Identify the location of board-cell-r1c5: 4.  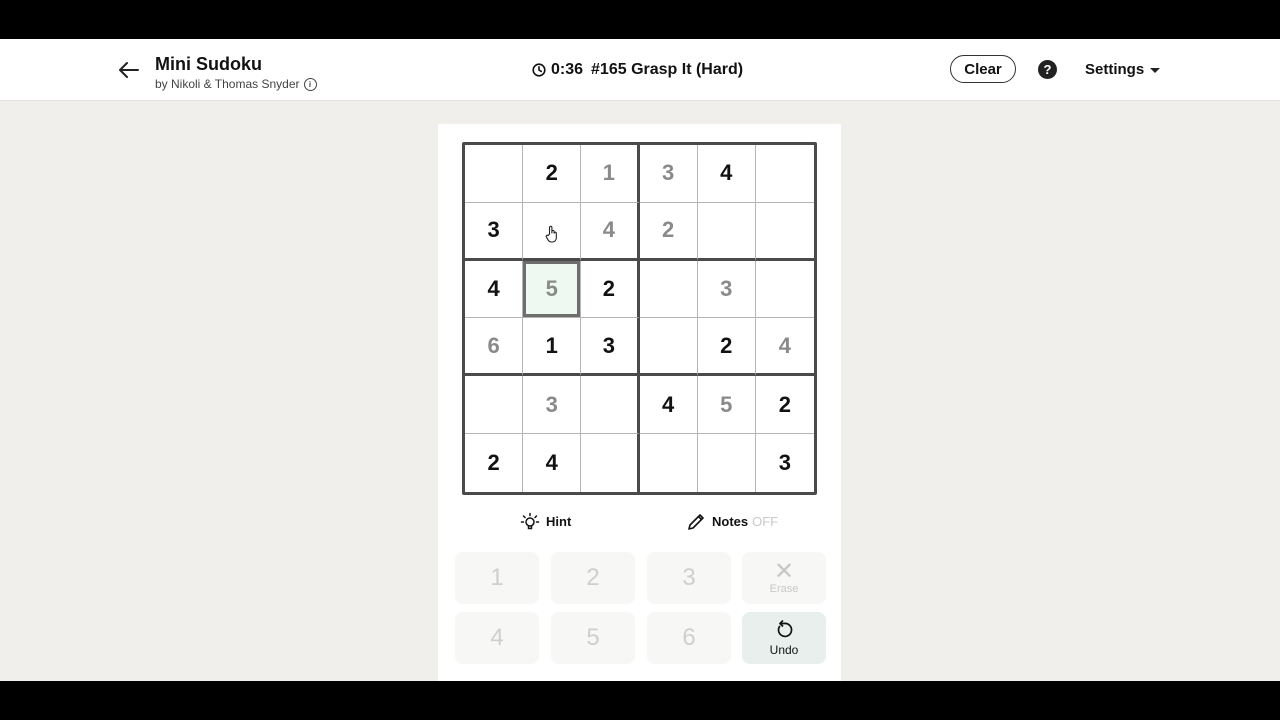
(726, 174).